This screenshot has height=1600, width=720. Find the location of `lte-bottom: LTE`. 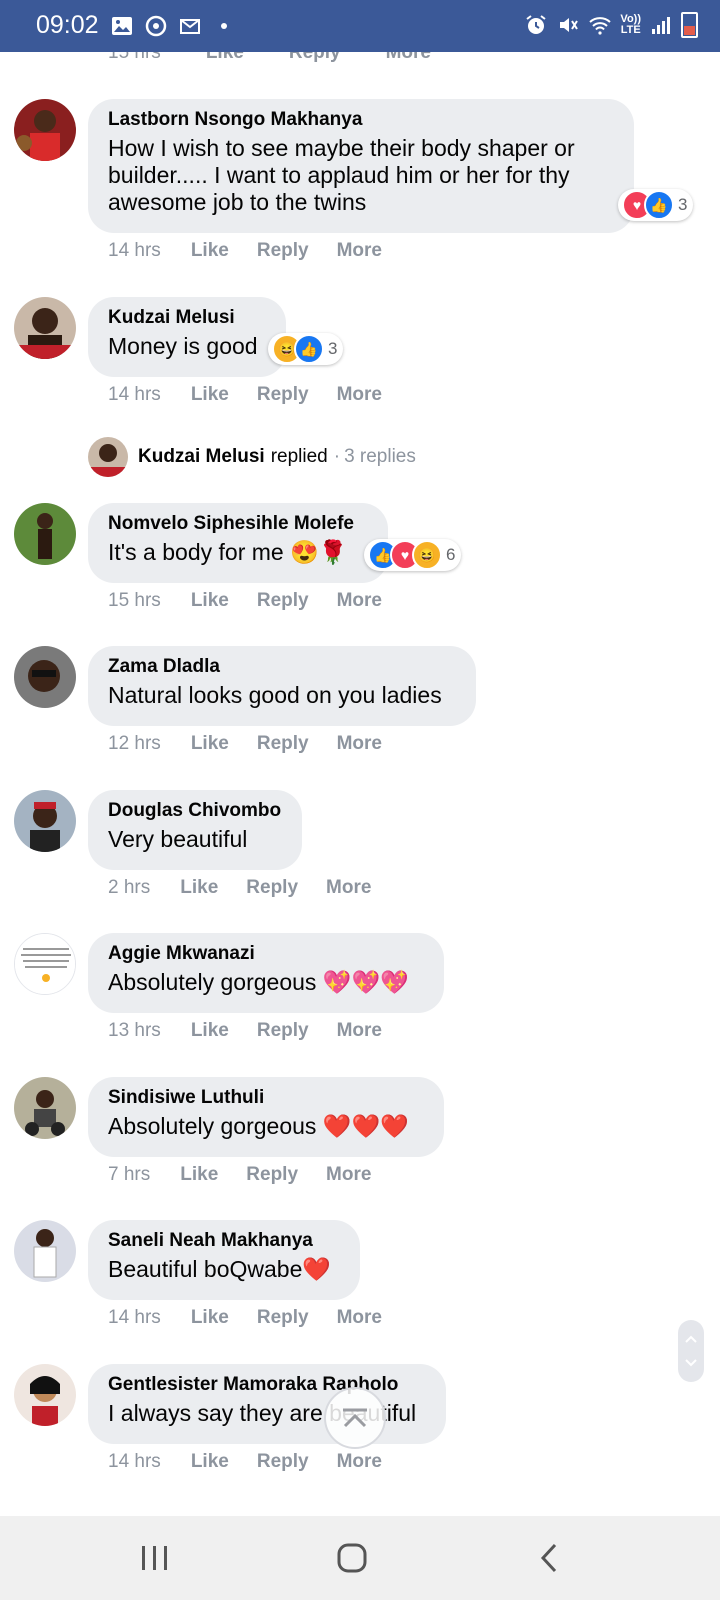

lte-bottom: LTE is located at coordinates (630, 30).